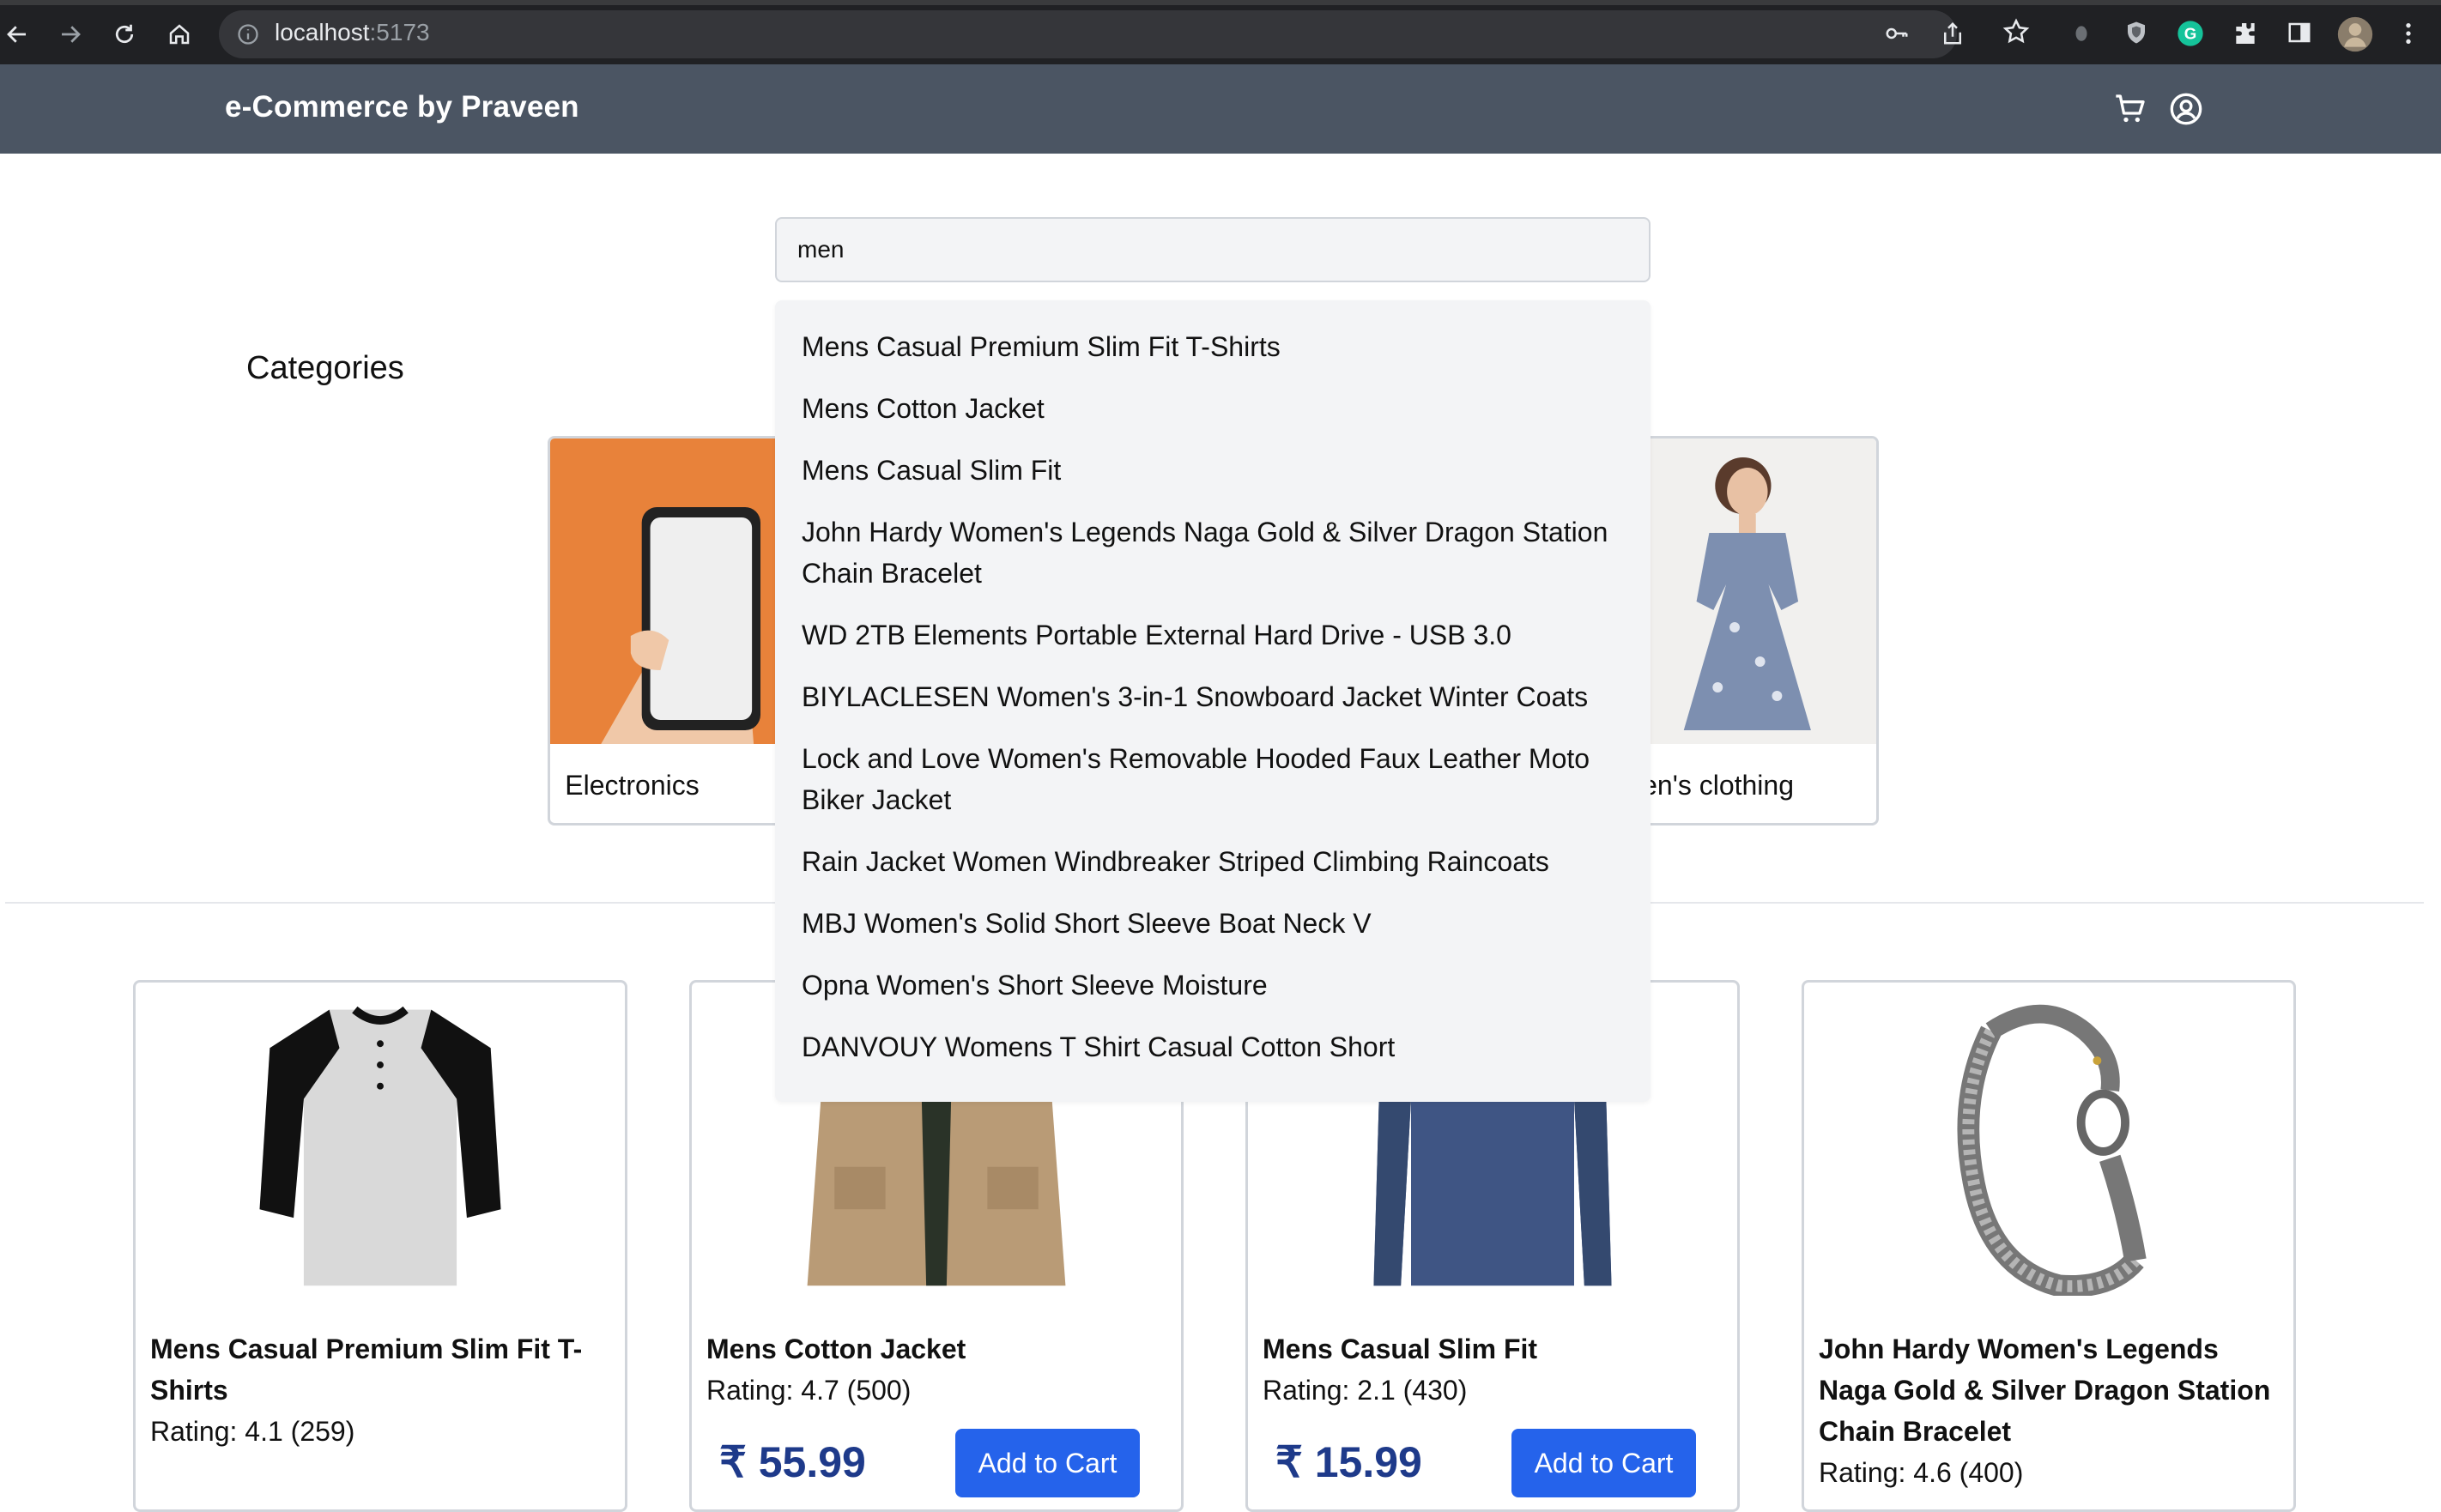 The image size is (2441, 1512). I want to click on site-info-icon, so click(248, 34).